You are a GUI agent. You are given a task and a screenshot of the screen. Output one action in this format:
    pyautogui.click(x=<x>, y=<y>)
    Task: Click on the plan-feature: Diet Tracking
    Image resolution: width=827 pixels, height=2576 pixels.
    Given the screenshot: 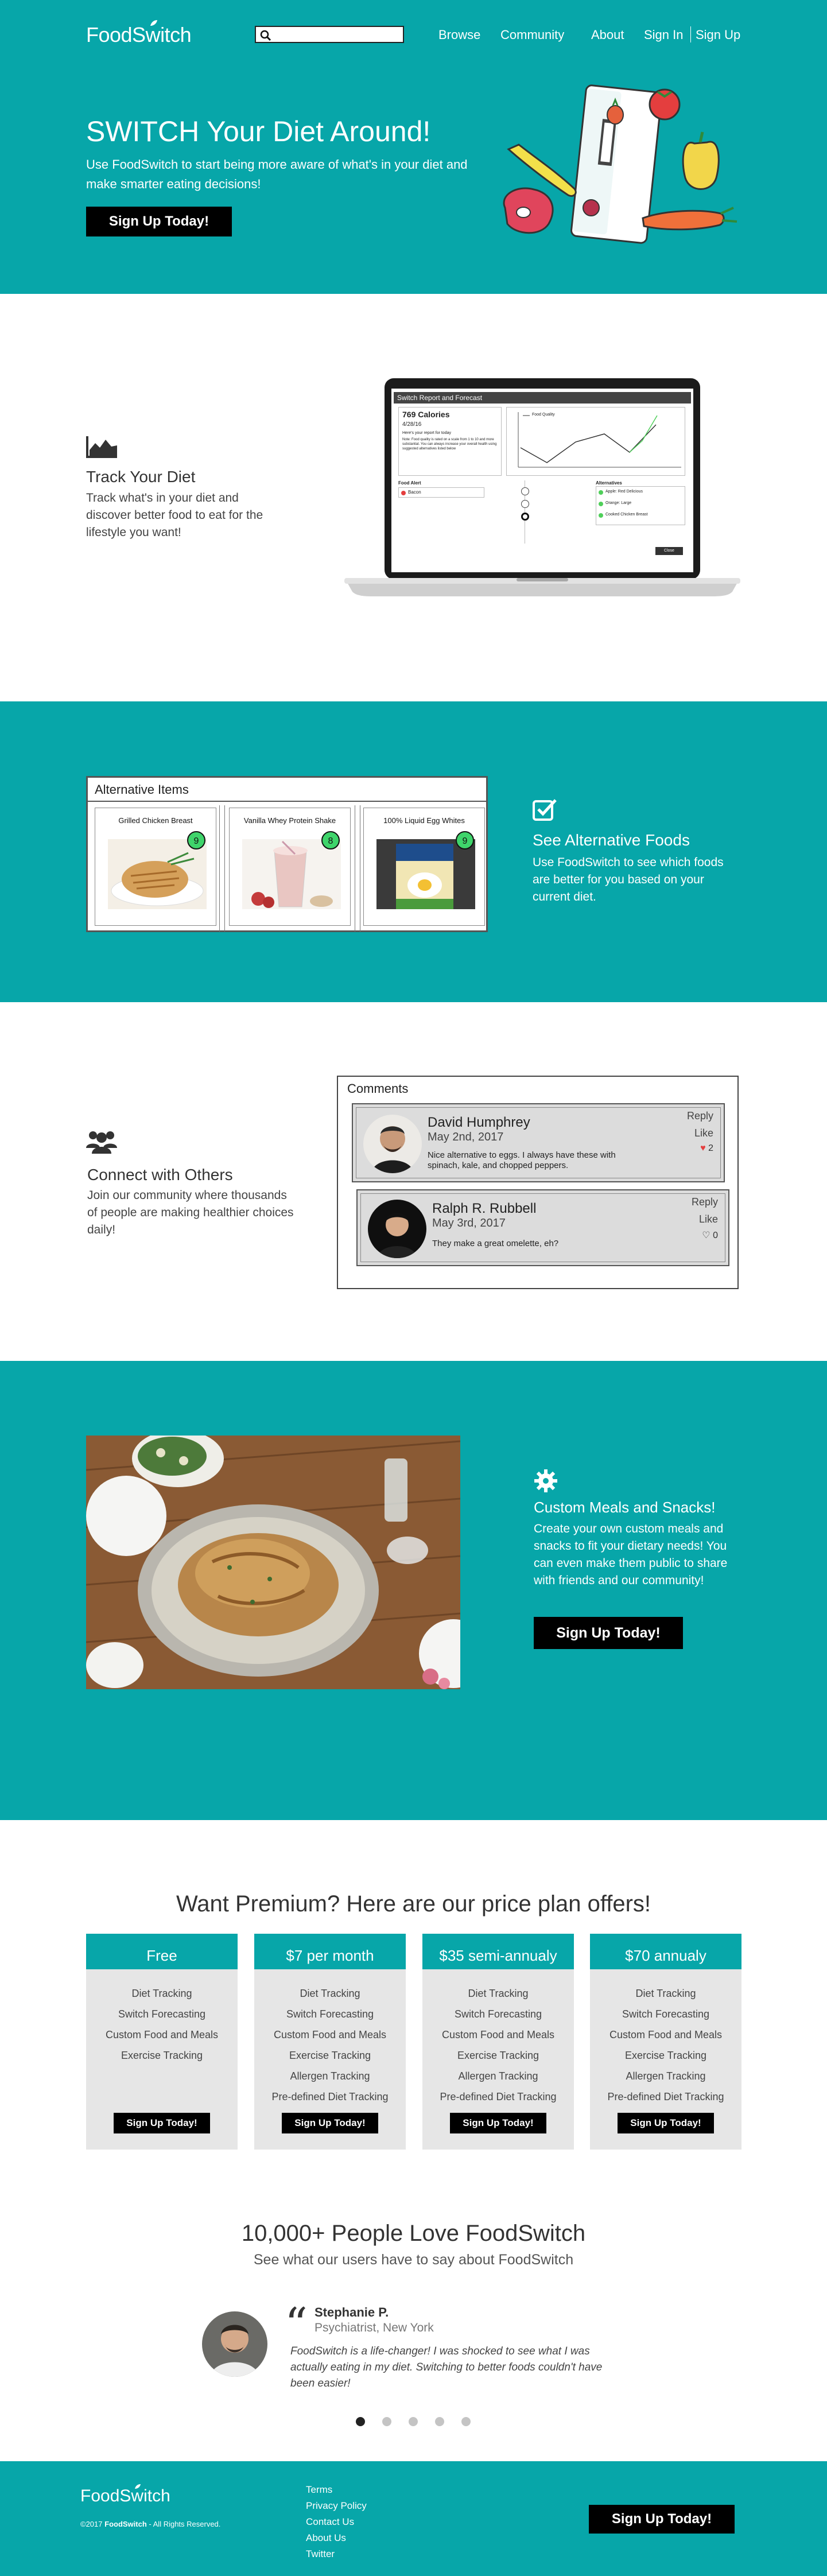 What is the action you would take?
    pyautogui.click(x=330, y=1993)
    